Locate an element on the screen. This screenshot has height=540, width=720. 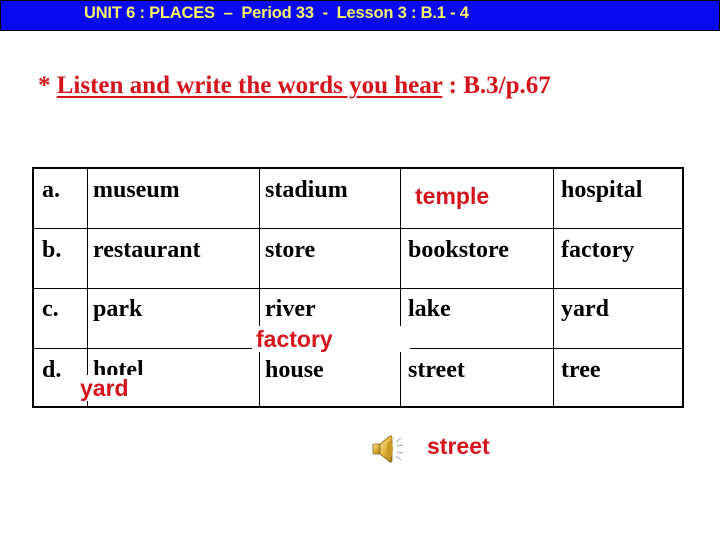
answer-word: yard is located at coordinates (104, 388).